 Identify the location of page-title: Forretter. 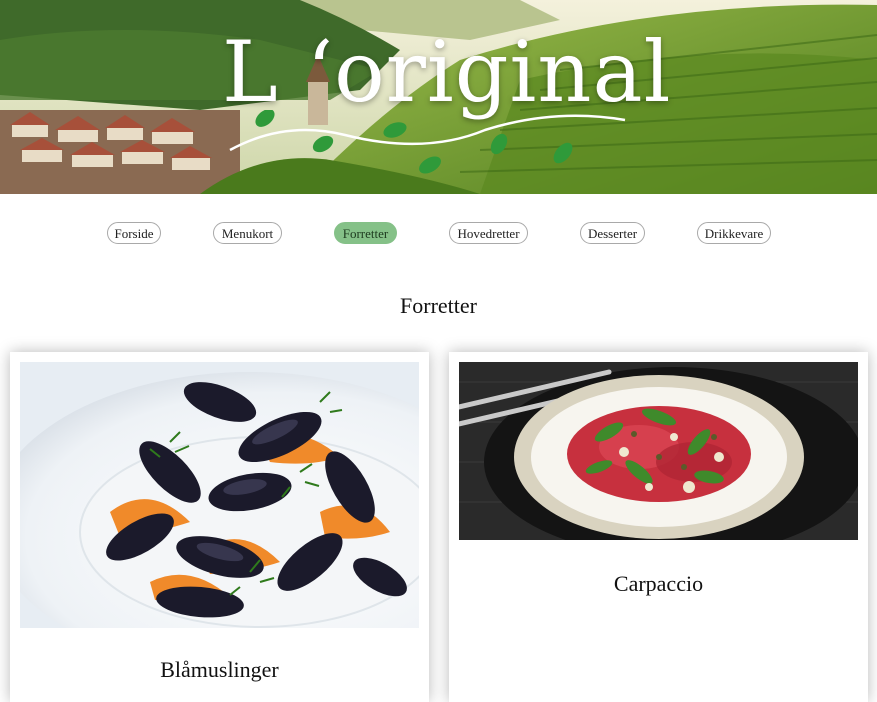
(438, 305).